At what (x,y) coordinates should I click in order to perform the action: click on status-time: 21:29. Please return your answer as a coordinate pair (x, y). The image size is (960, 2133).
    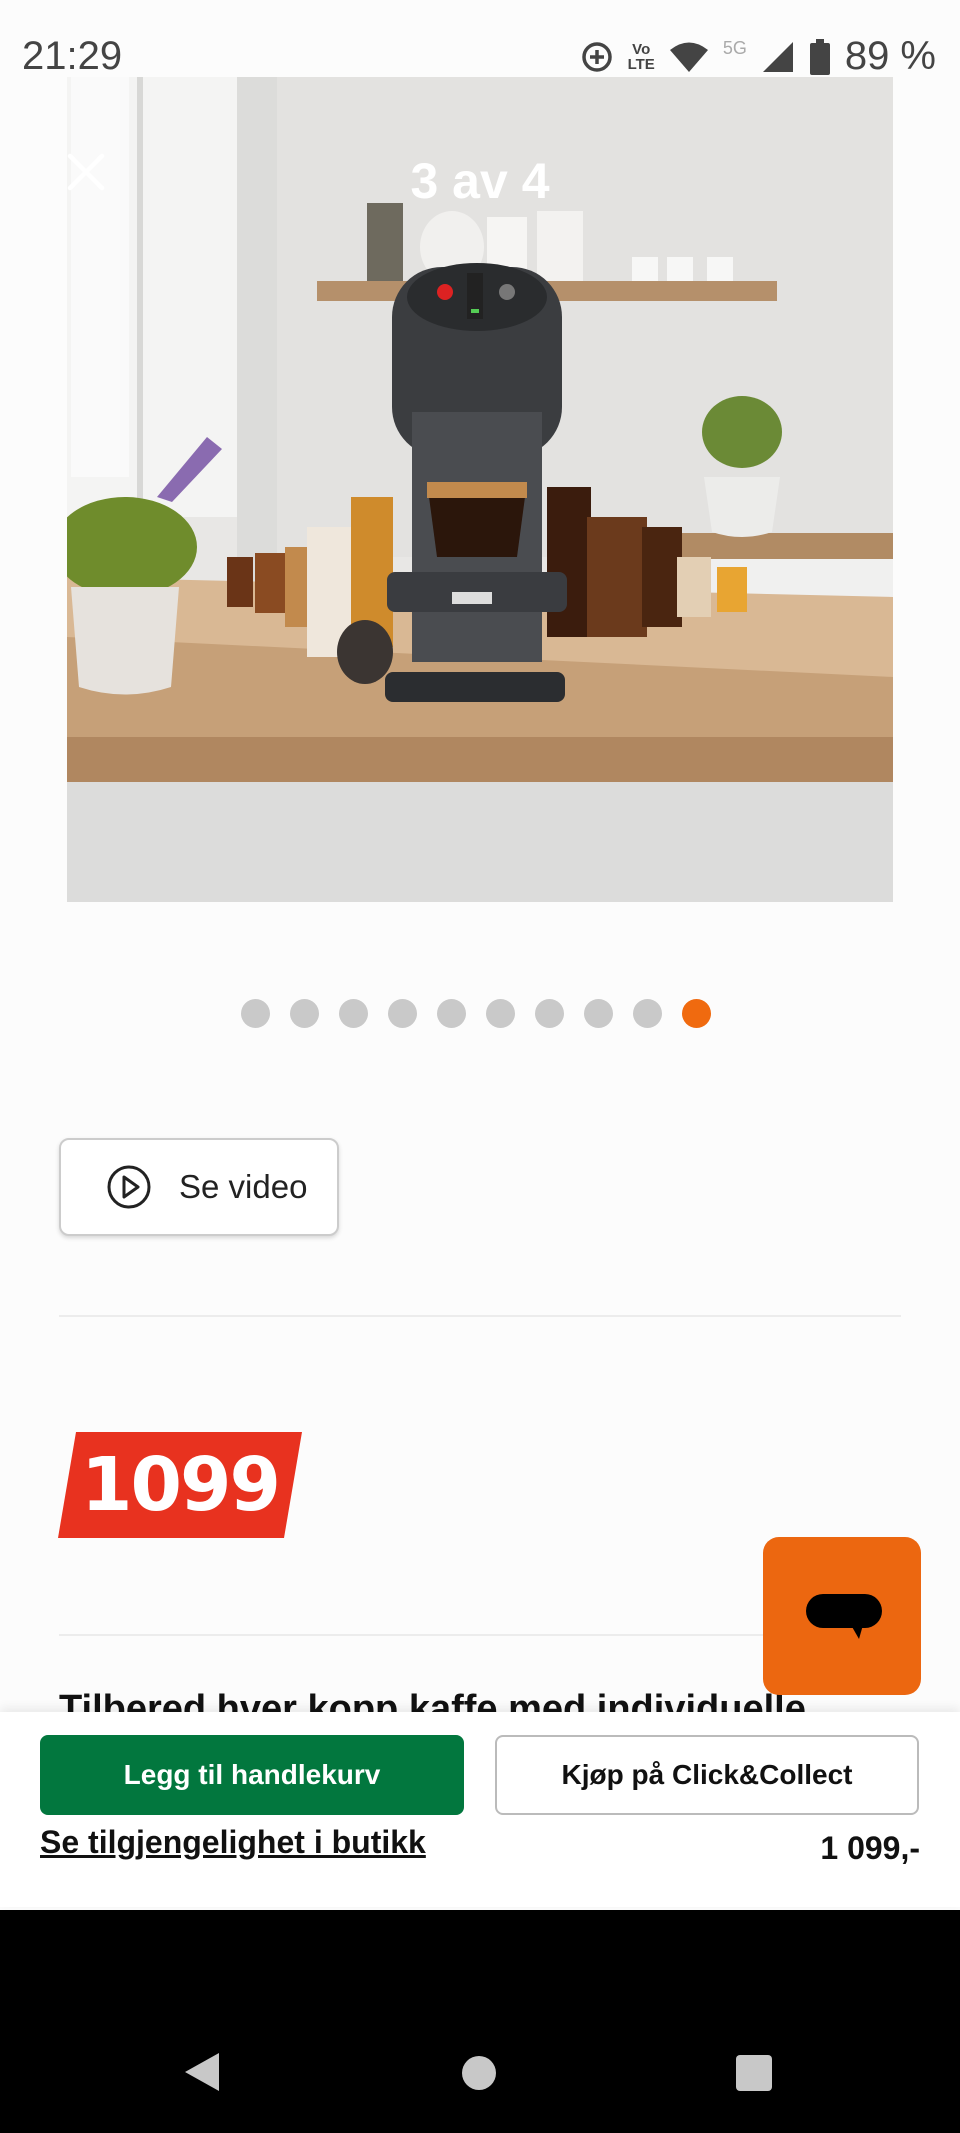
    Looking at the image, I should click on (72, 56).